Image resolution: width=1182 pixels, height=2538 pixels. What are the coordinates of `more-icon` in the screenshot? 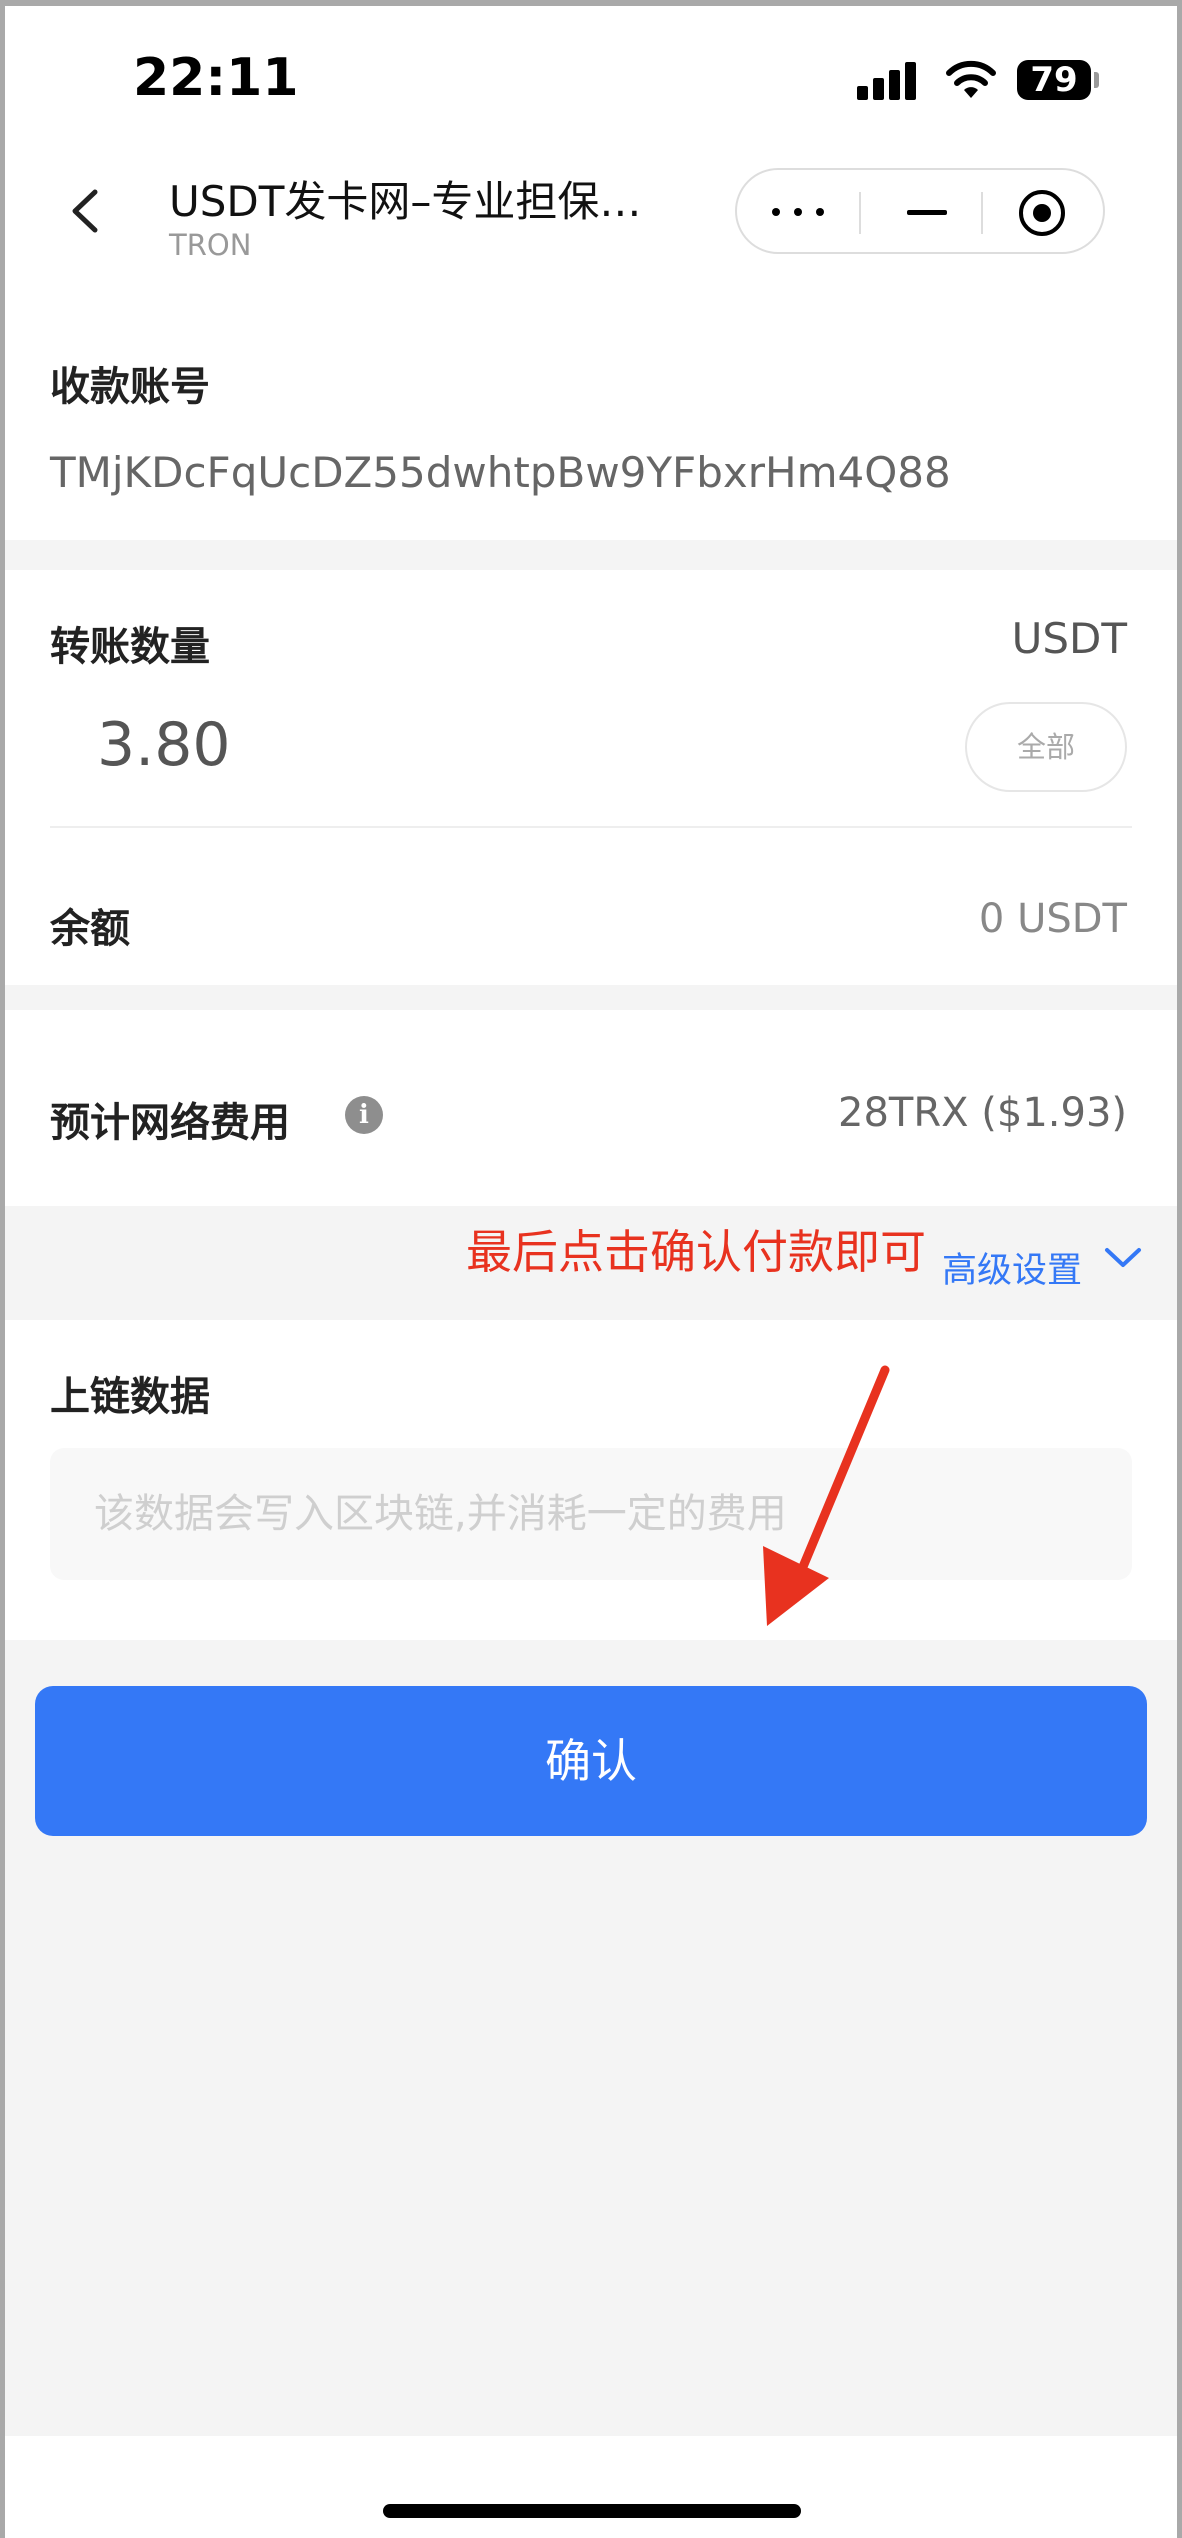 It's located at (798, 213).